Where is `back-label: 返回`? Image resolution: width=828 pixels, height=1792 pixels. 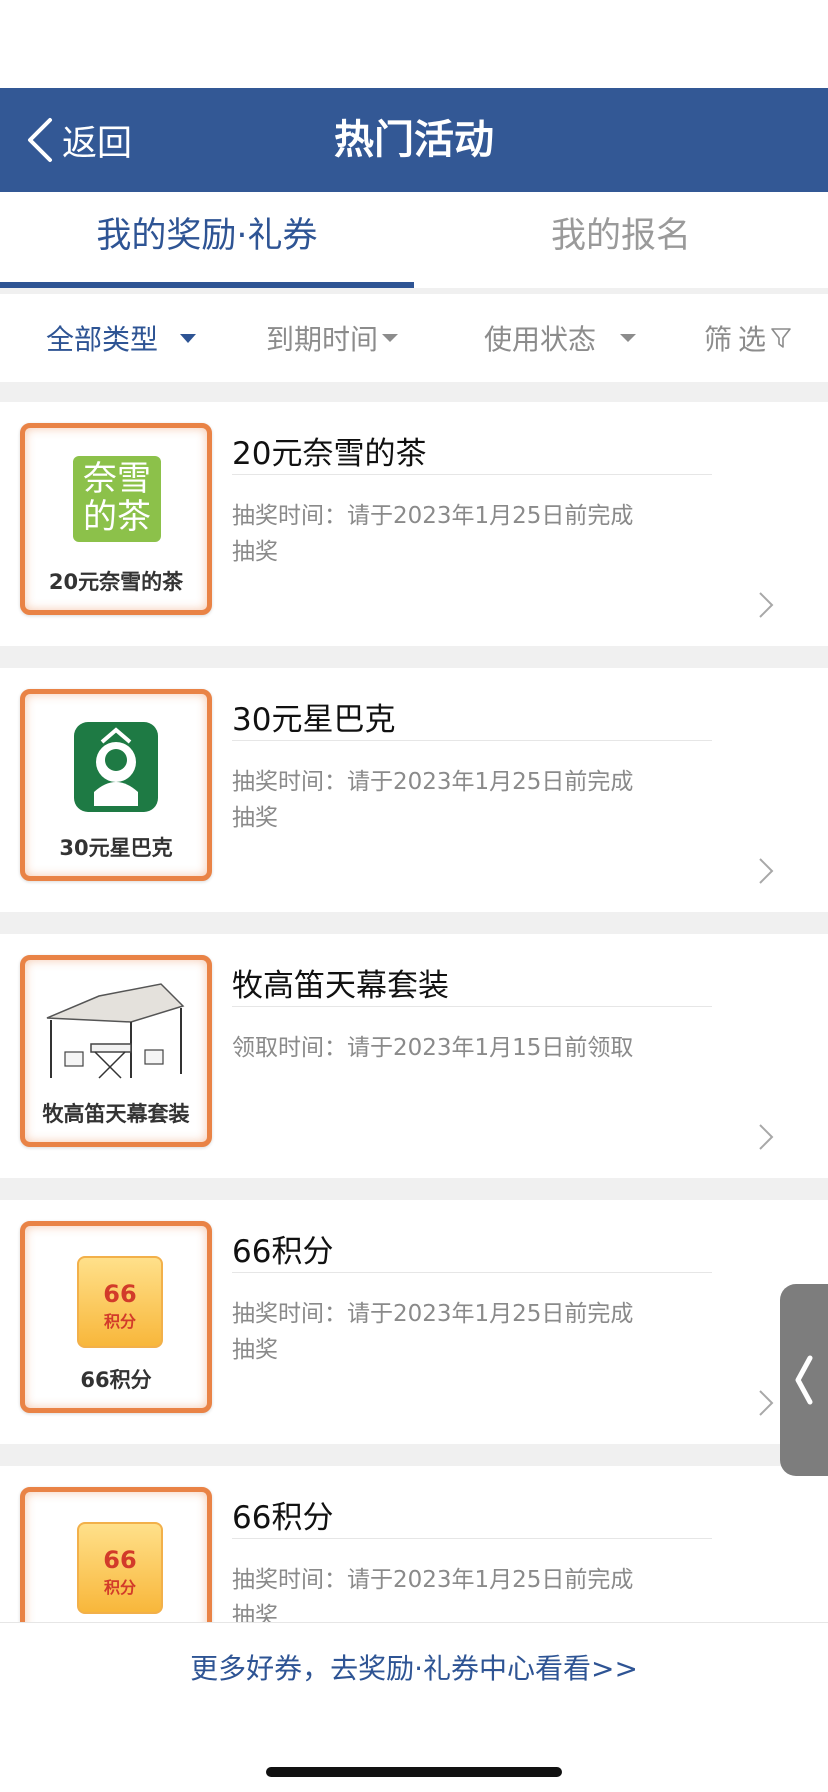 back-label: 返回 is located at coordinates (97, 143).